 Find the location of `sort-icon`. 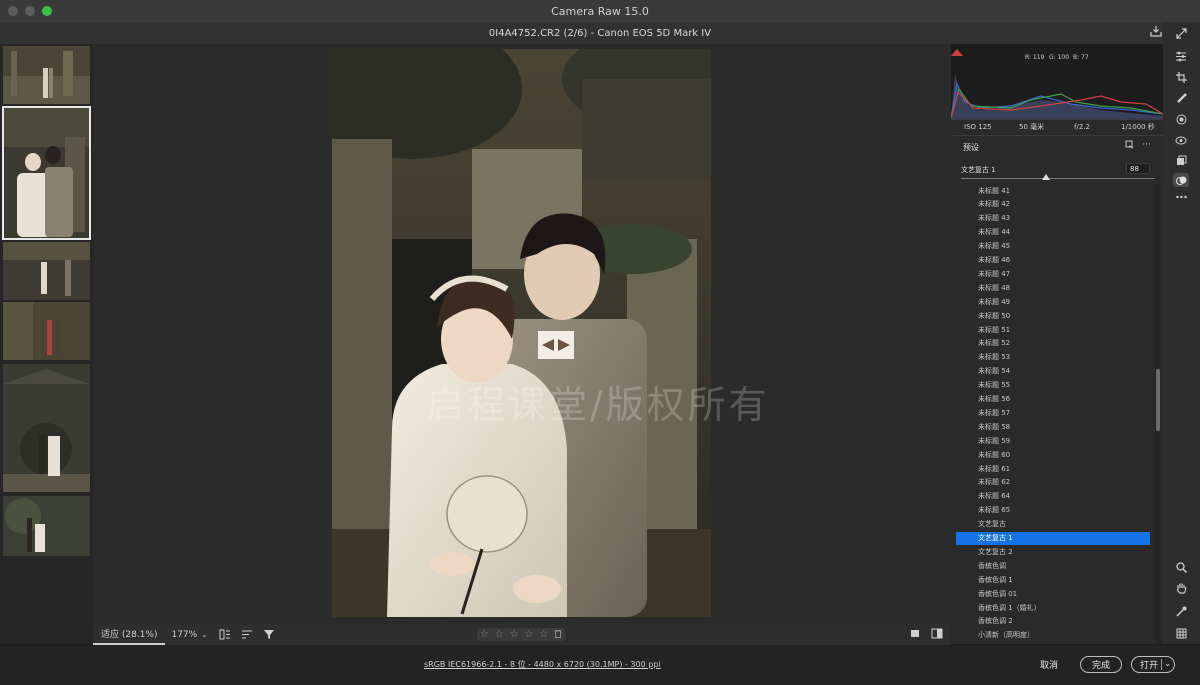

sort-icon is located at coordinates (247, 634).